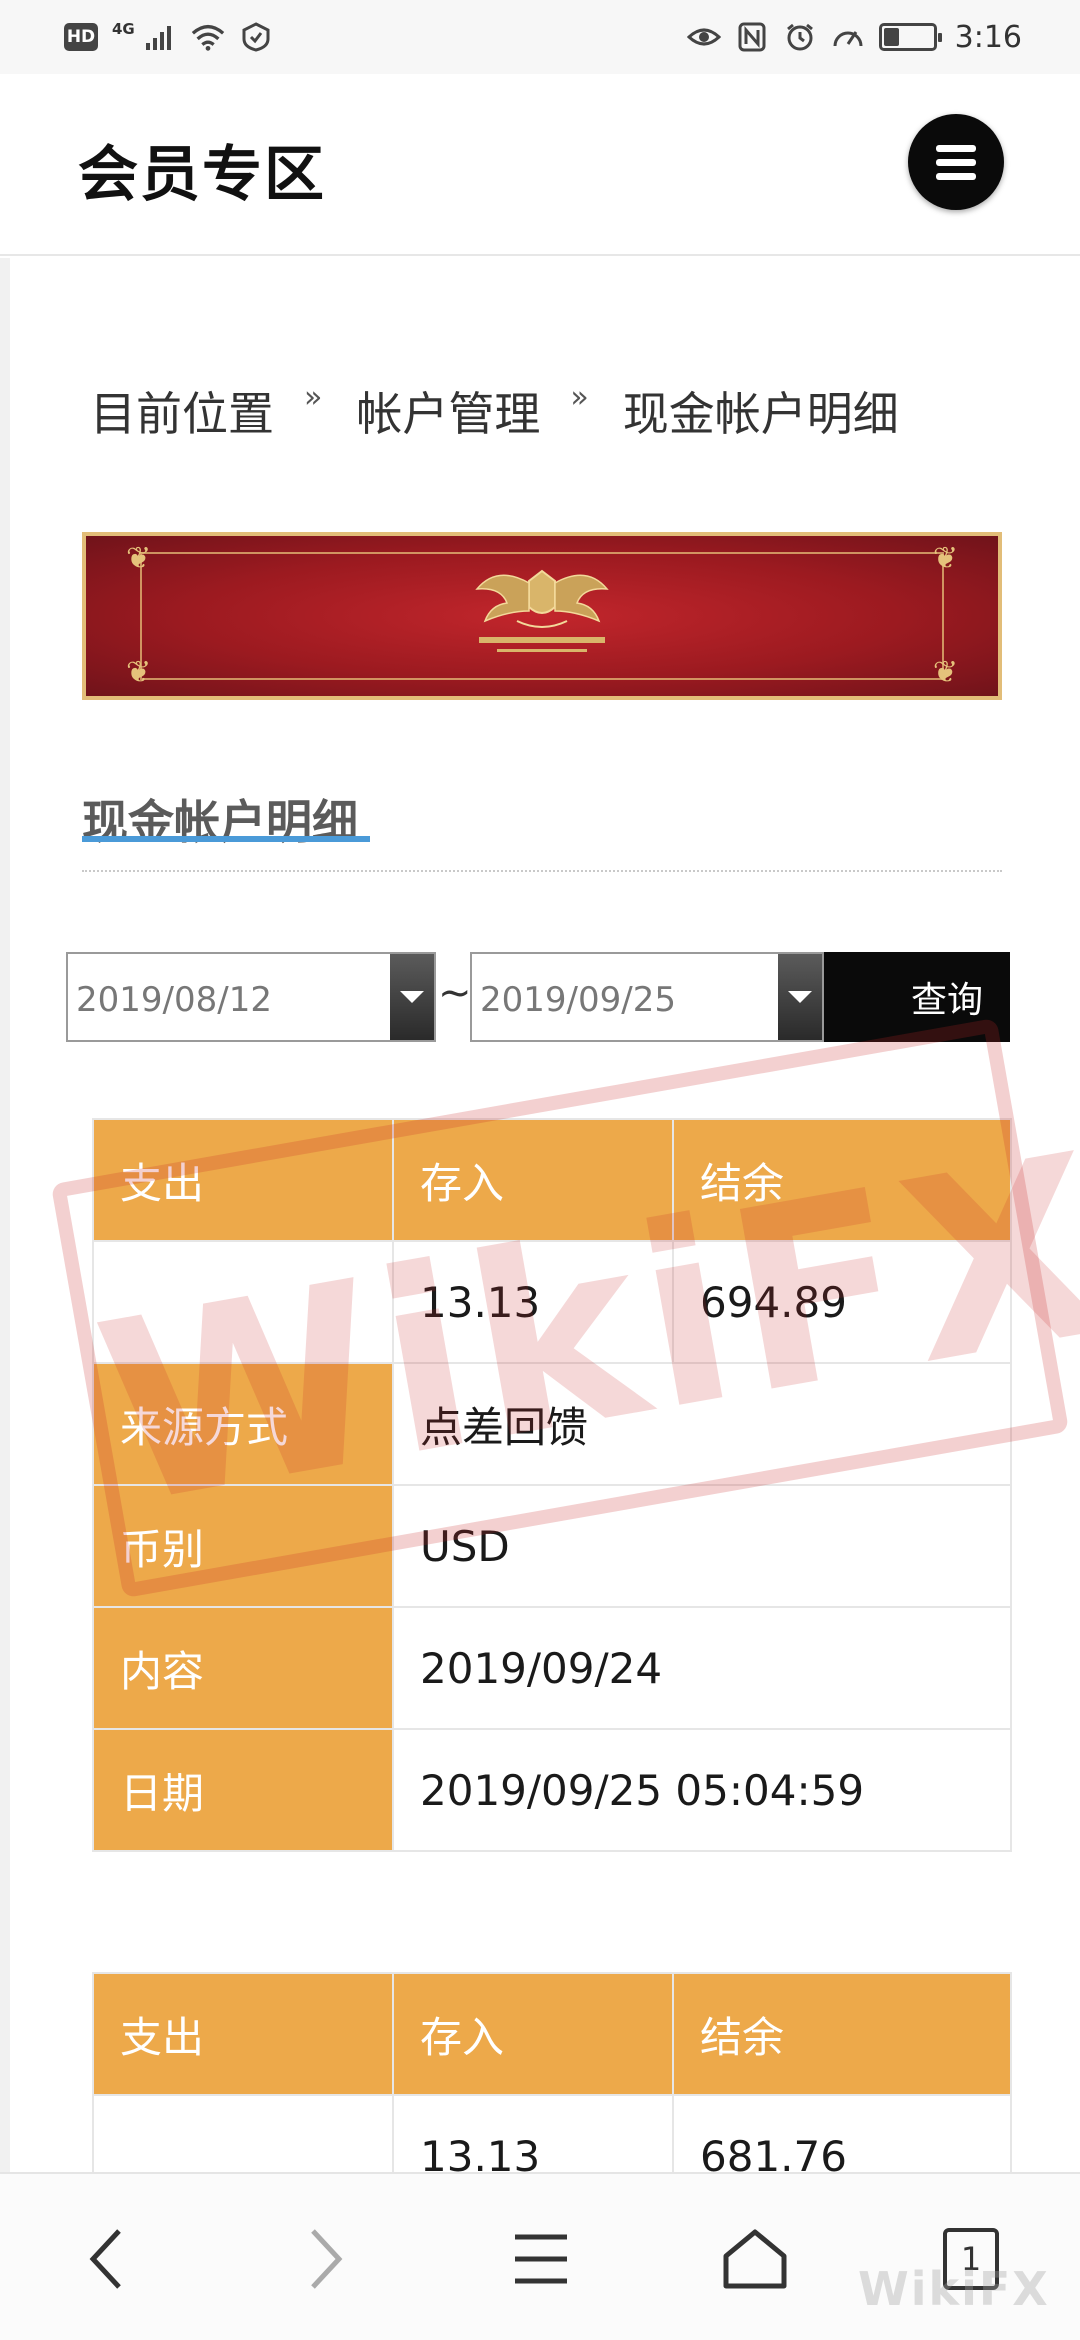 This screenshot has width=1080, height=2340. I want to click on speed-icon, so click(848, 37).